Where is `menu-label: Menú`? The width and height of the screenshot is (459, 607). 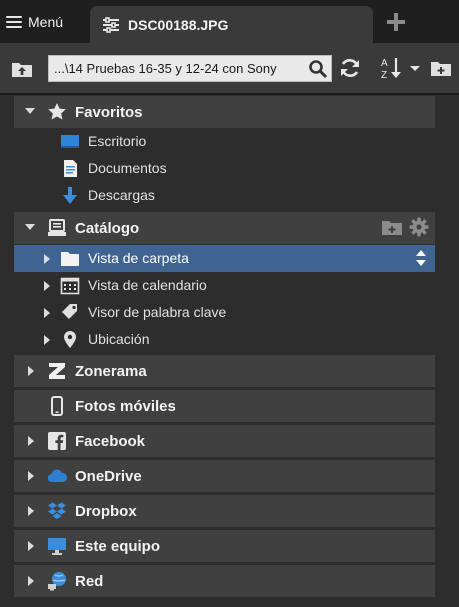
menu-label: Menú is located at coordinates (46, 22).